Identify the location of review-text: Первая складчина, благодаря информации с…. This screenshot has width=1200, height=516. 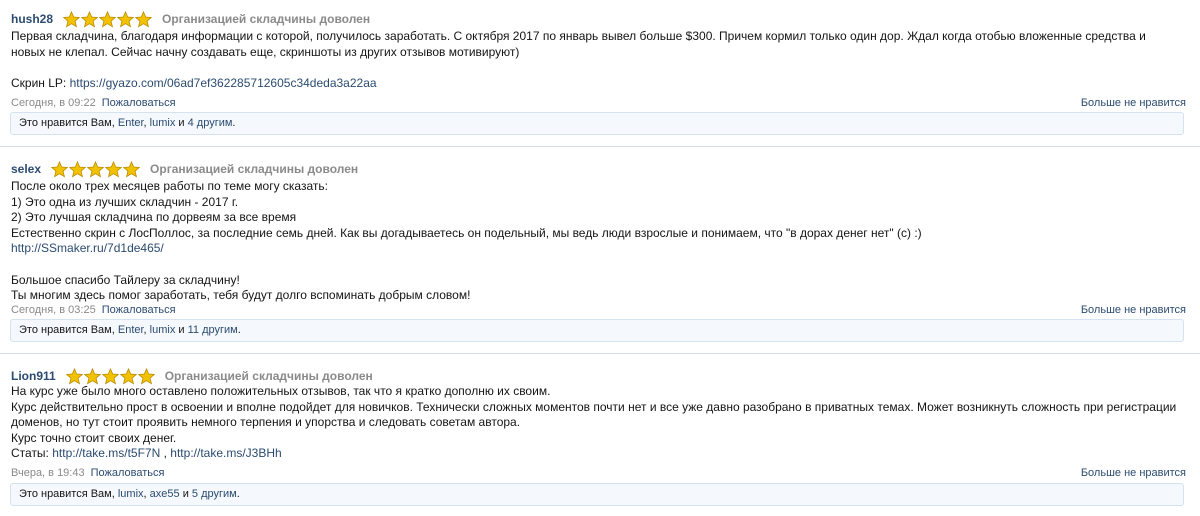
(596, 60).